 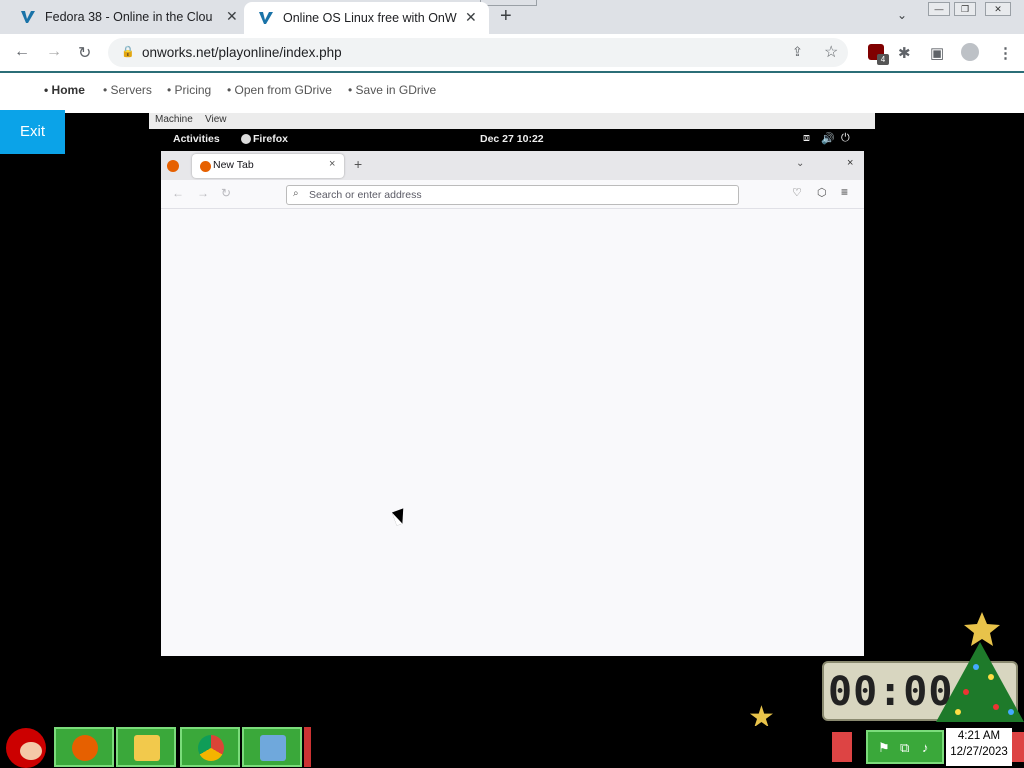 I want to click on tray-network-icon: ⧉, so click(x=904, y=748).